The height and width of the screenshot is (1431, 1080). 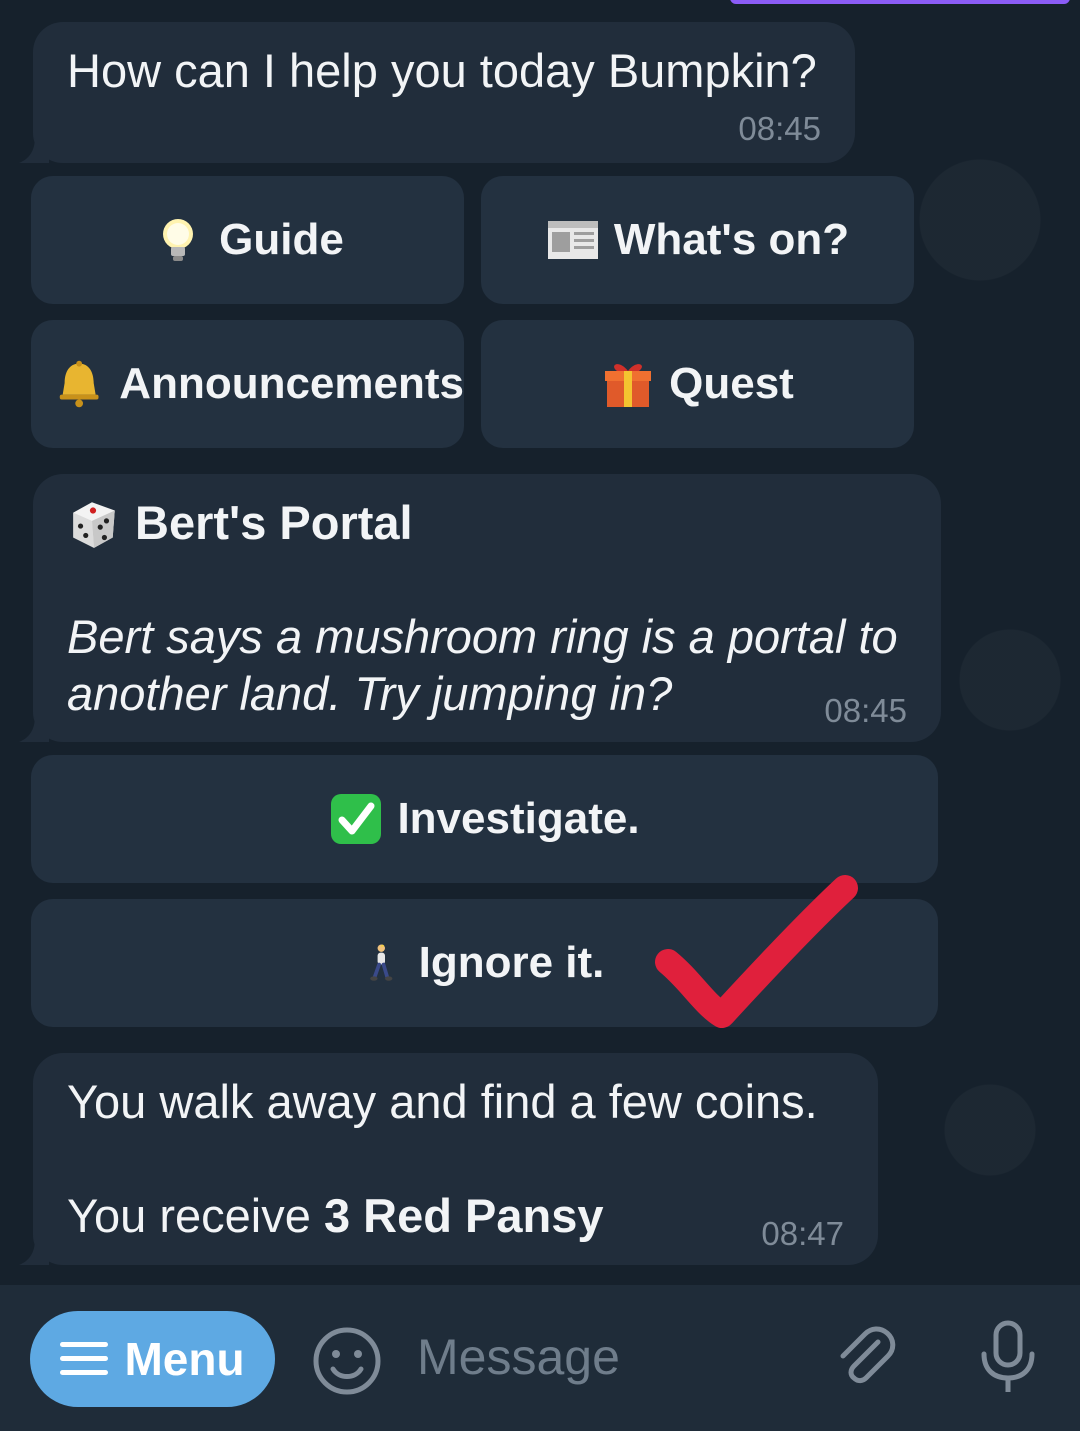 What do you see at coordinates (1008, 1358) in the screenshot?
I see `microphone-icon` at bounding box center [1008, 1358].